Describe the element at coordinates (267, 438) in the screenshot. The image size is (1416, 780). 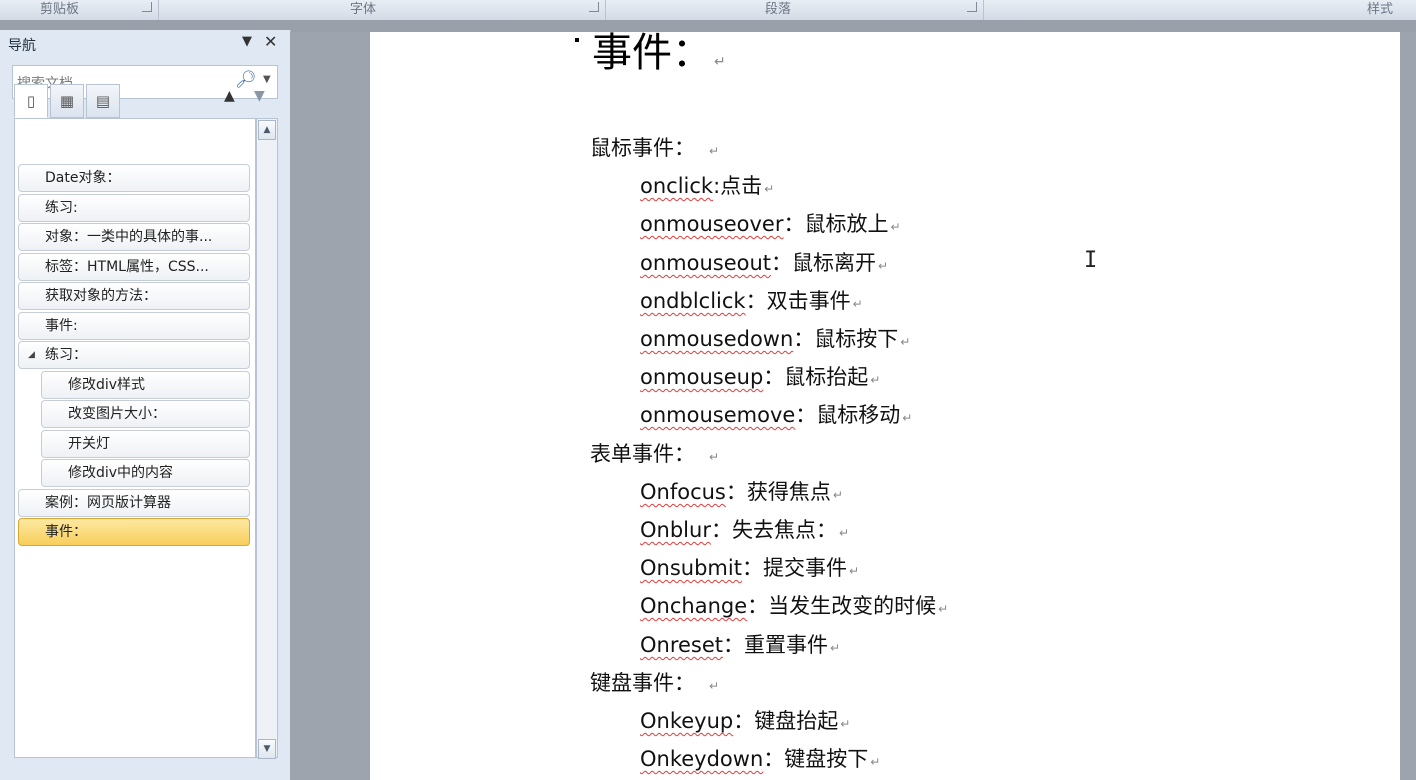
I see `tree-scrollbar: ▲ ▼` at that location.